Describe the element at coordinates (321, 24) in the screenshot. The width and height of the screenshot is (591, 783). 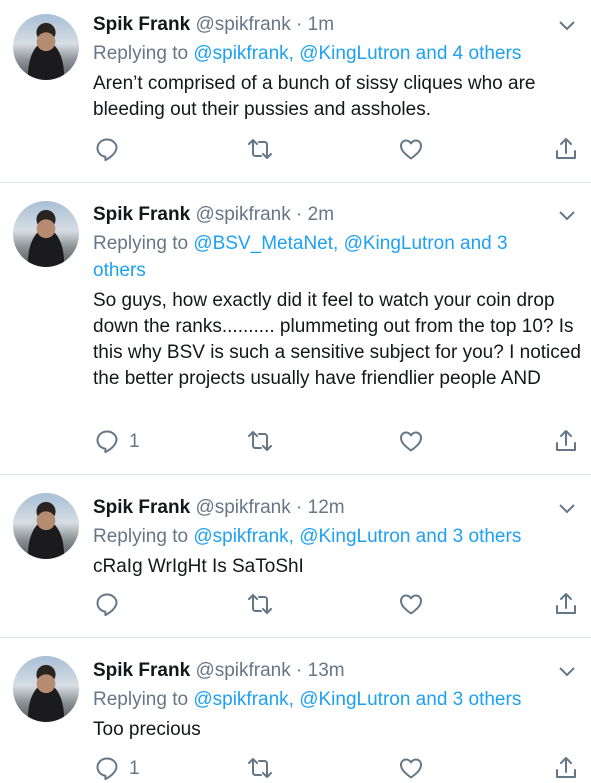
I see `timestamp: 1m` at that location.